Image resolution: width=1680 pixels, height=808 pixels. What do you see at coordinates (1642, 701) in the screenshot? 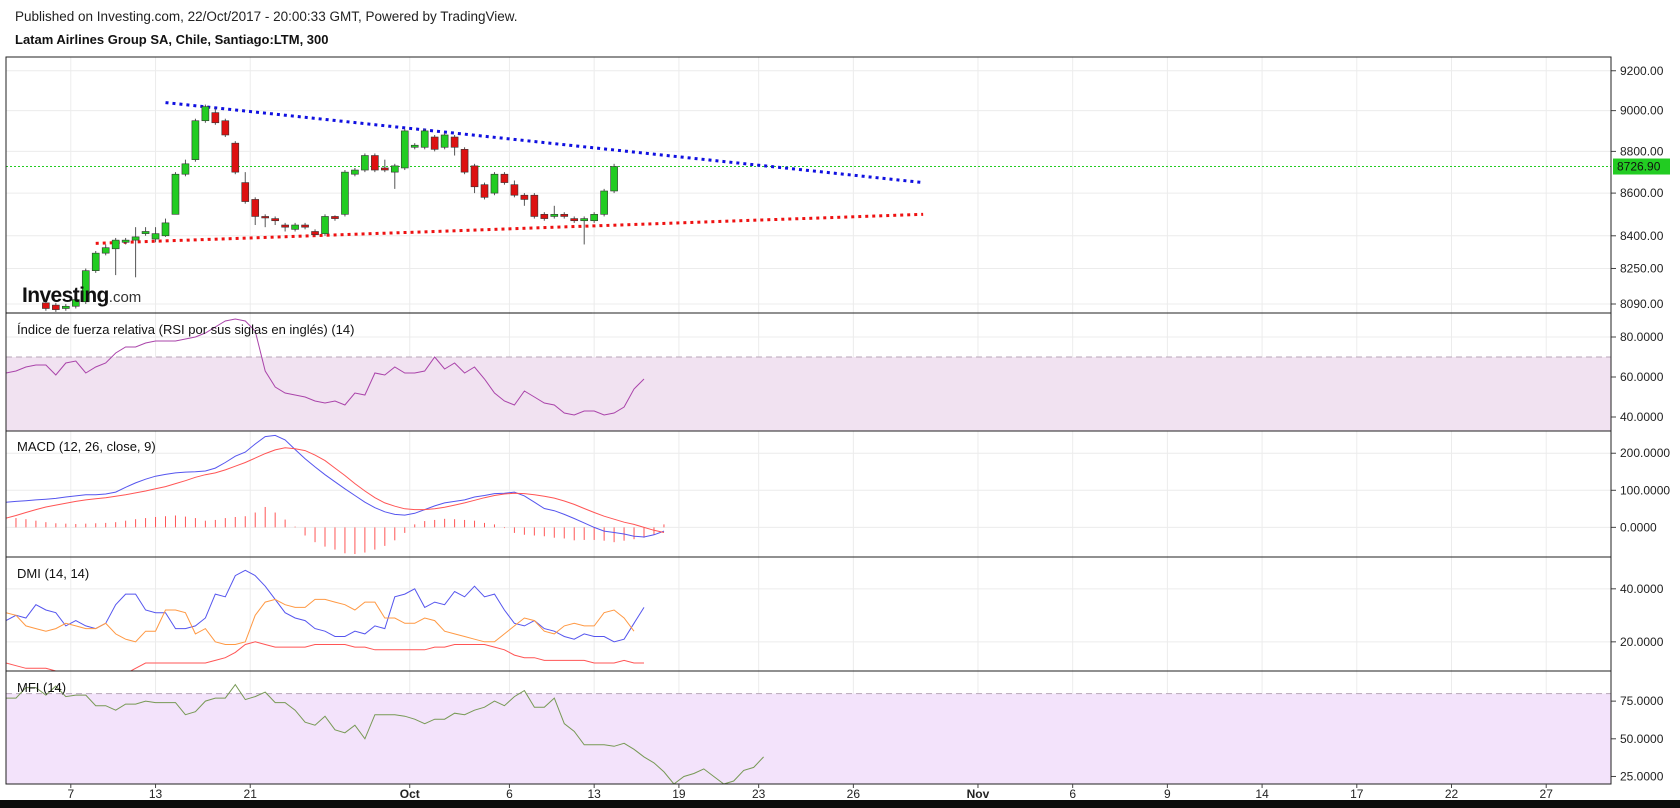
I see `mfi-y-tick-label: 75.0000` at bounding box center [1642, 701].